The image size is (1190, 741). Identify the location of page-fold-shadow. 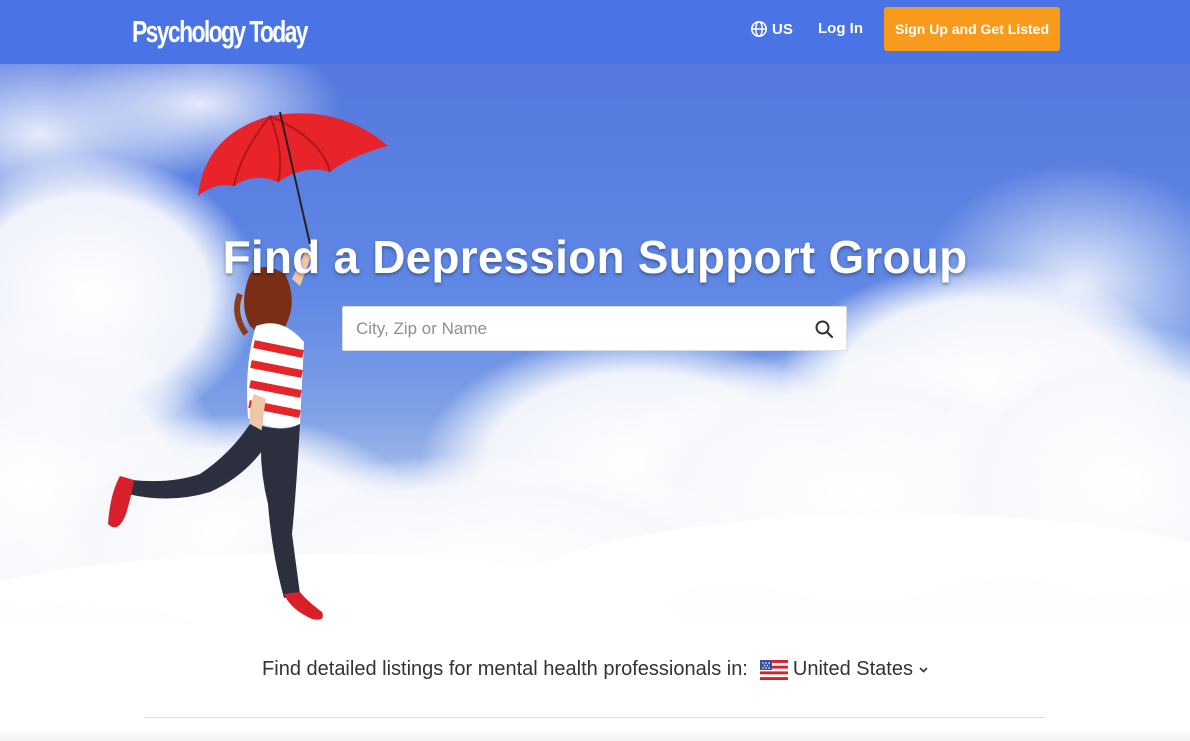
(595, 734).